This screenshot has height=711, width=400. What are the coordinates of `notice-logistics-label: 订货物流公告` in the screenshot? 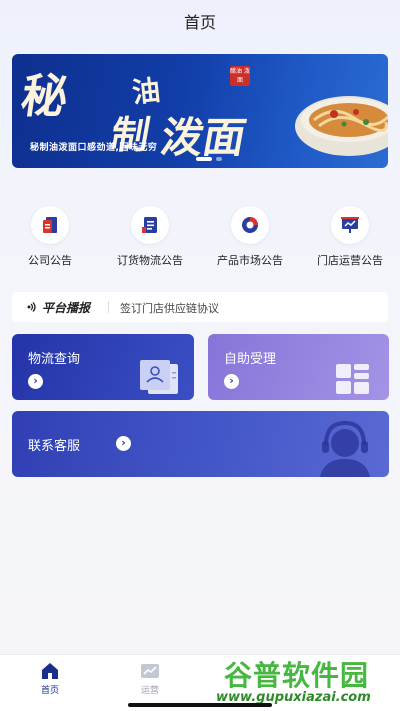 It's located at (150, 260).